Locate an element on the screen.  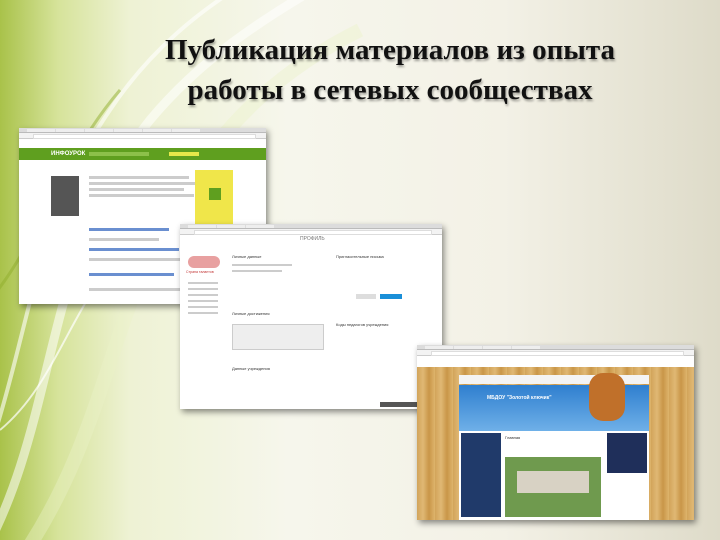
left-sidebar is located at coordinates (481, 475).